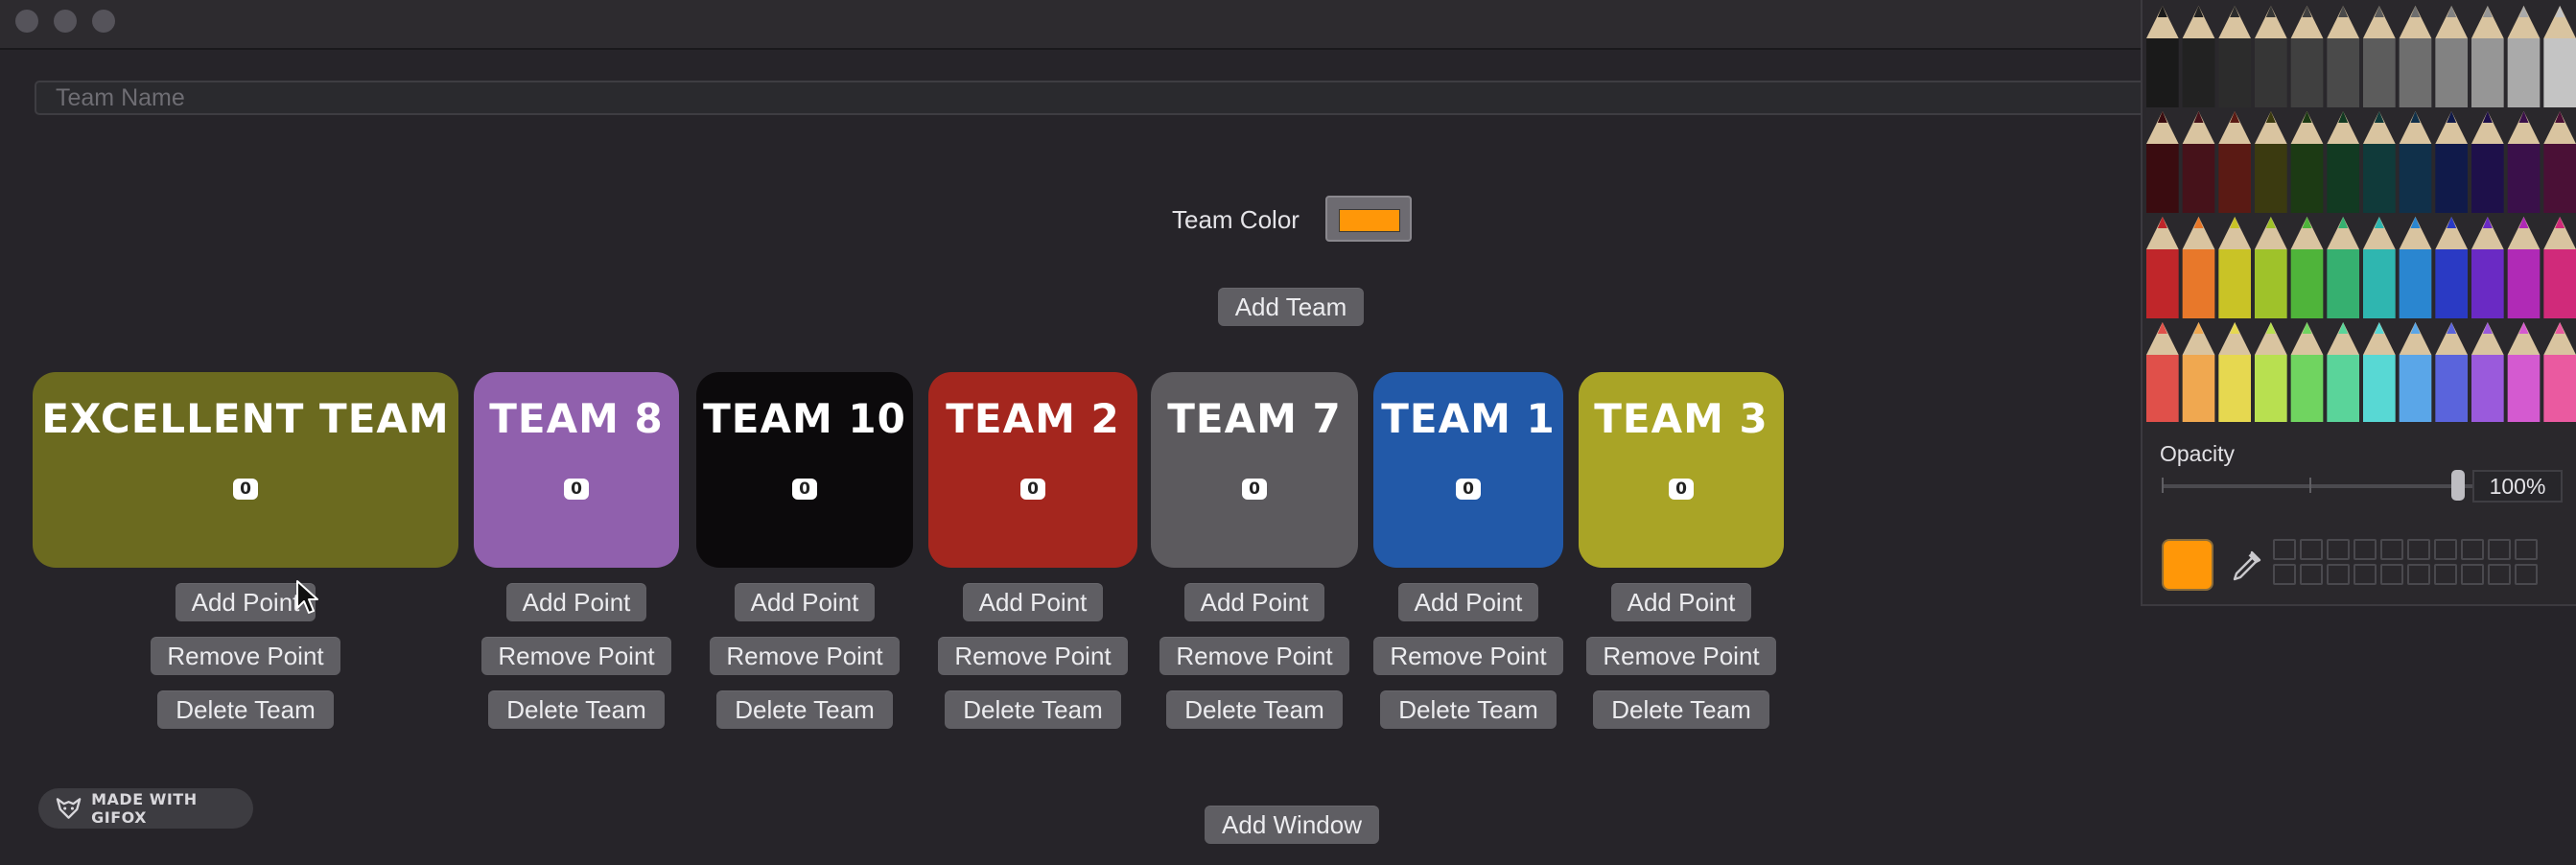 This screenshot has width=2576, height=865. Describe the element at coordinates (26, 21) in the screenshot. I see `close-window-button` at that location.